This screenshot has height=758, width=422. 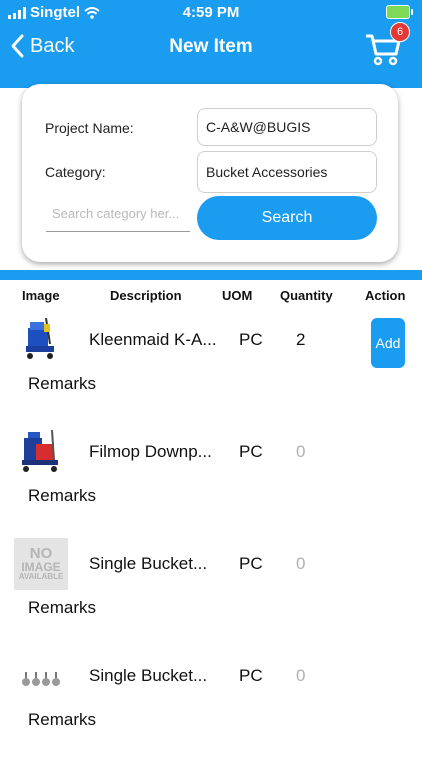 I want to click on column-header-quantity: Quantity, so click(x=306, y=295).